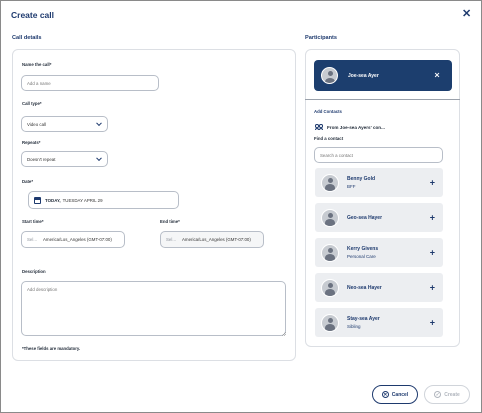 The image size is (482, 413). I want to click on end-time-picker: Sel... America/Los_Angeles (GMT-07:00), so click(212, 239).